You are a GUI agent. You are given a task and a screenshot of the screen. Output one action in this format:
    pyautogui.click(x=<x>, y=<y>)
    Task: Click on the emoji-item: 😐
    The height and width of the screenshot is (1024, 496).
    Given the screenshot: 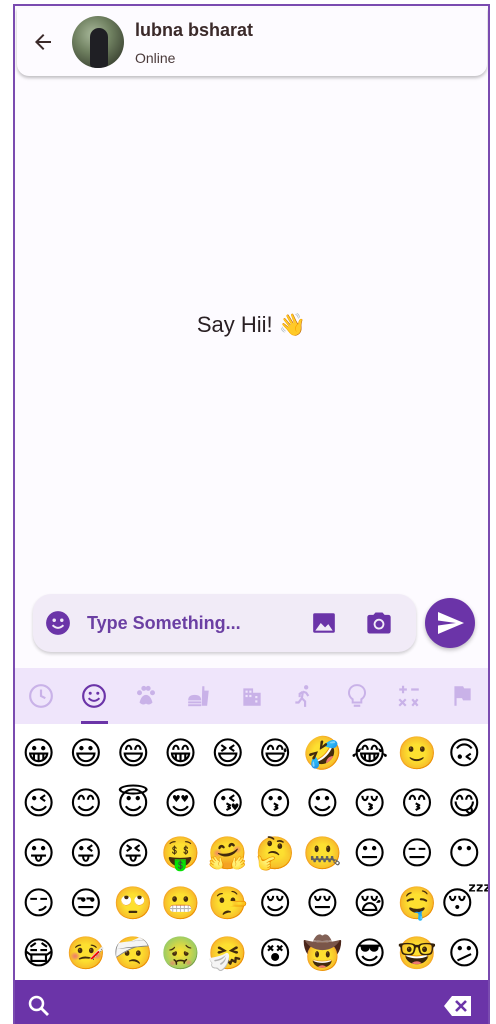 What is the action you would take?
    pyautogui.click(x=369, y=853)
    